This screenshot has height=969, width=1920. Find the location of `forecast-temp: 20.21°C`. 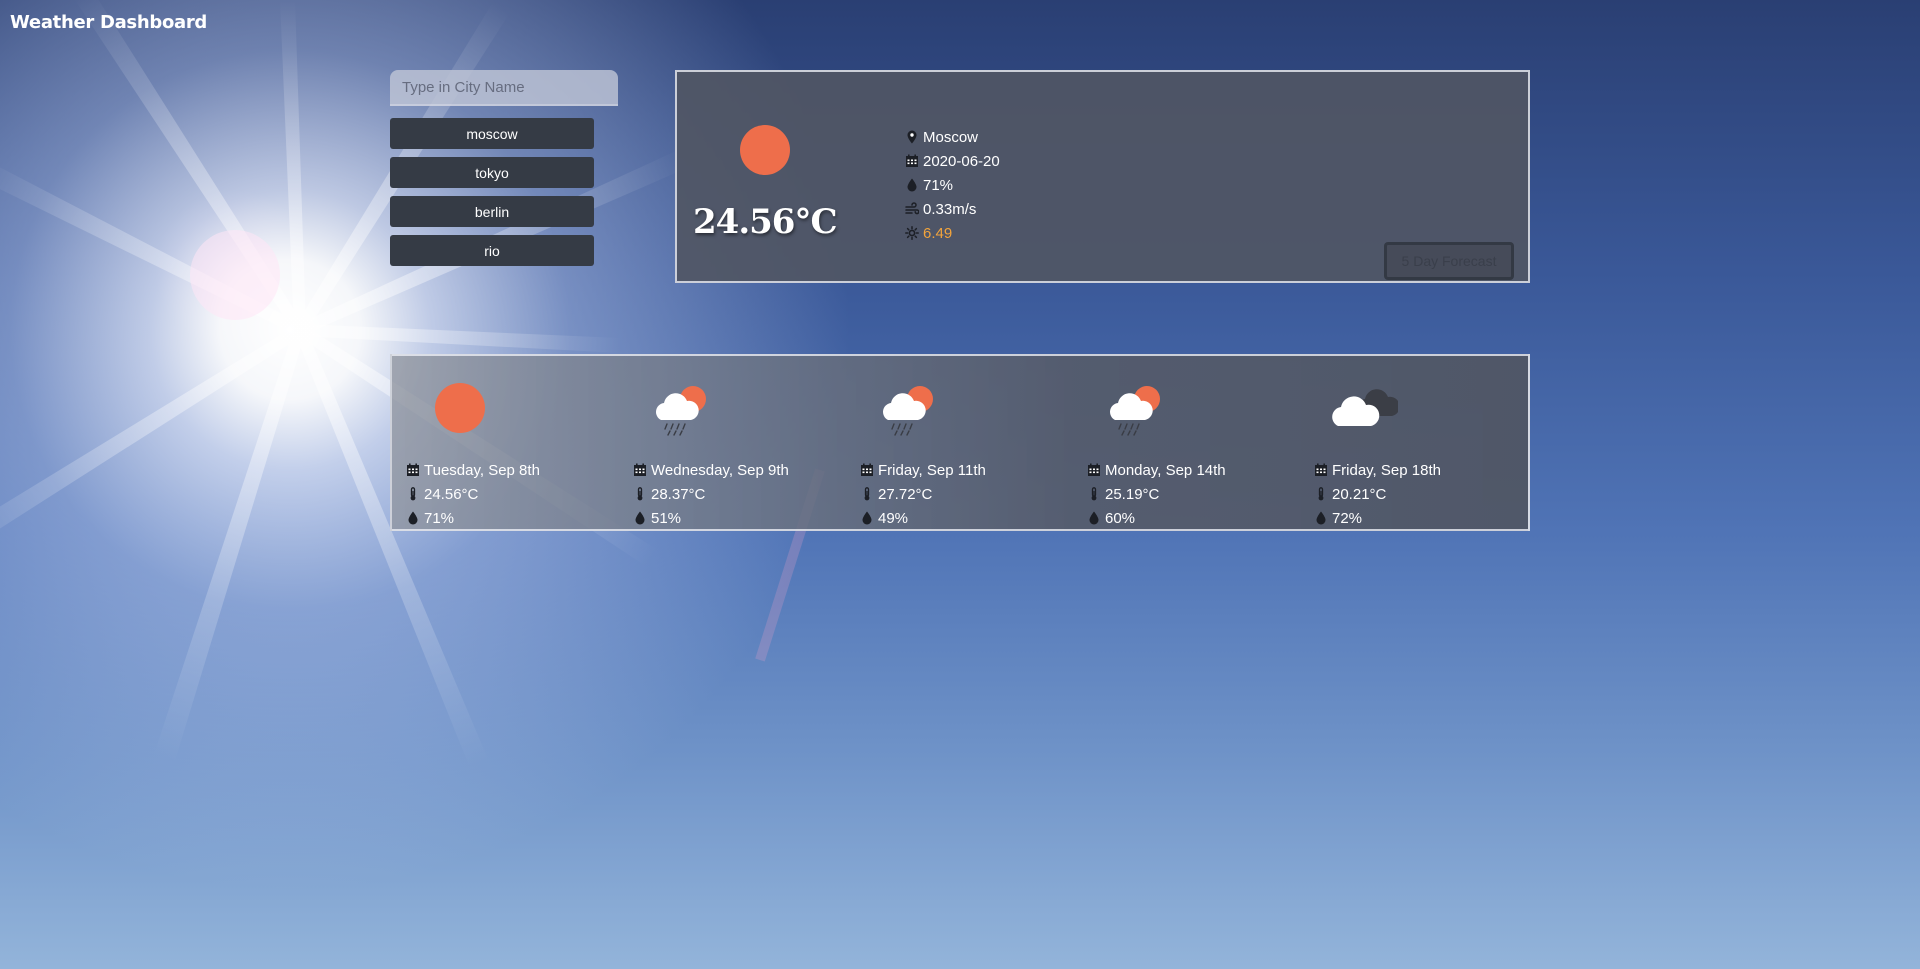

forecast-temp: 20.21°C is located at coordinates (1359, 494).